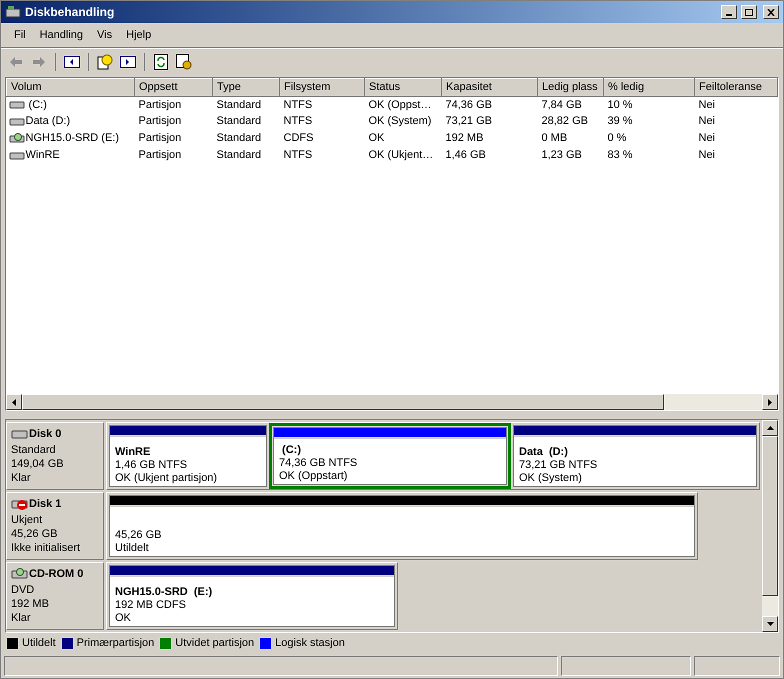 Image resolution: width=784 pixels, height=679 pixels. I want to click on minimize-button, so click(729, 12).